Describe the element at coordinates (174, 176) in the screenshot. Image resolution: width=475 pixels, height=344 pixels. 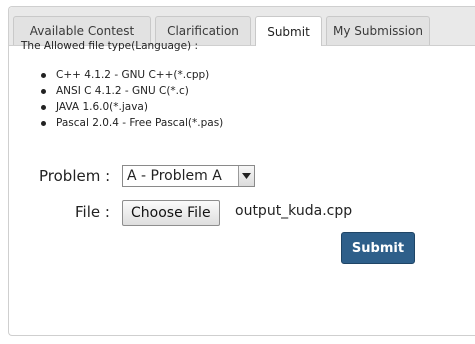
I see `problem-select-value: A - Problem A` at that location.